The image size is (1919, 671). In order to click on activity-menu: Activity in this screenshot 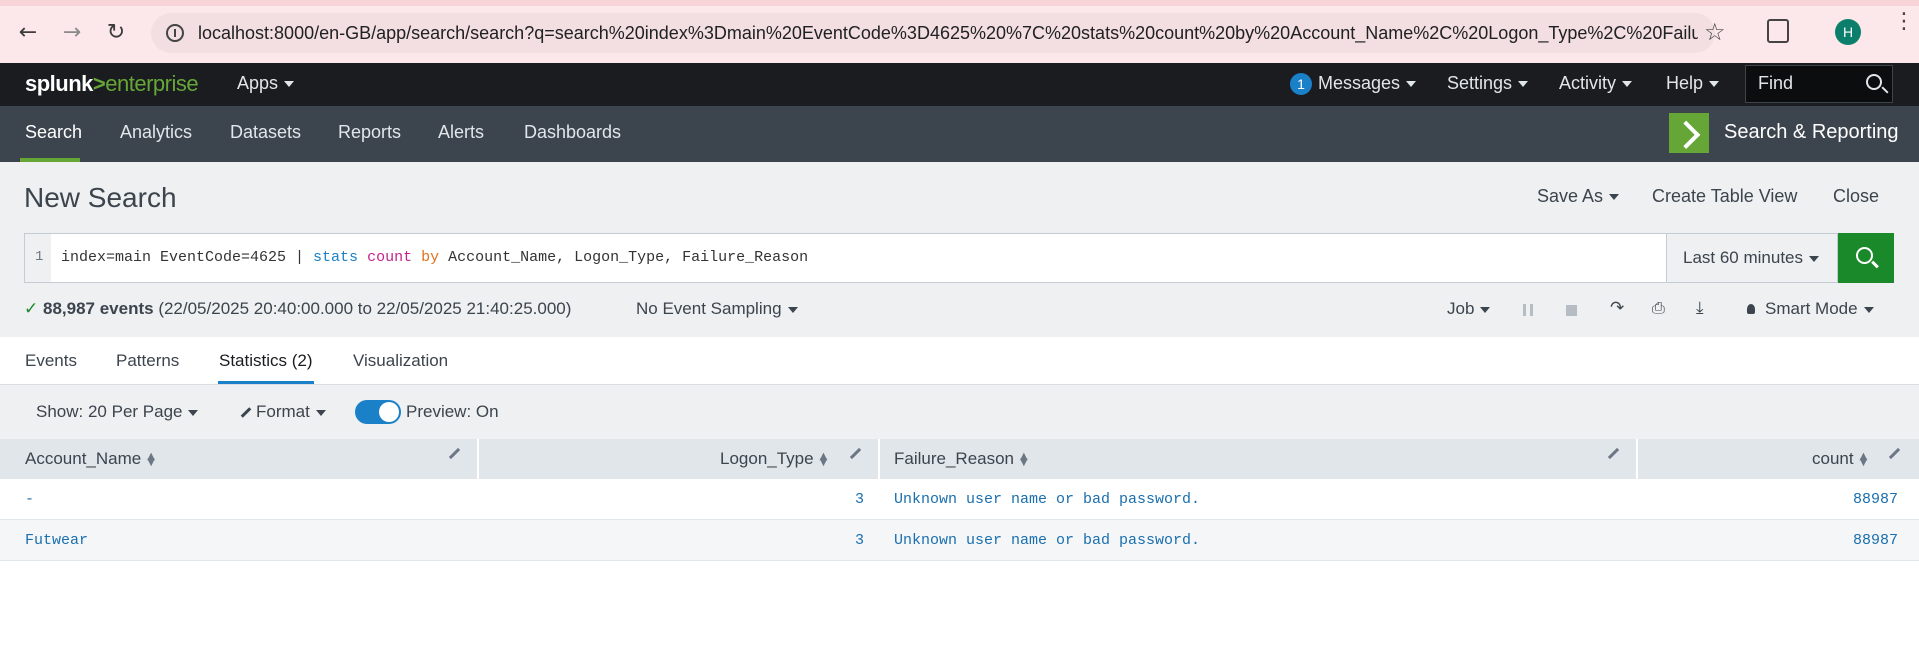, I will do `click(1596, 83)`.